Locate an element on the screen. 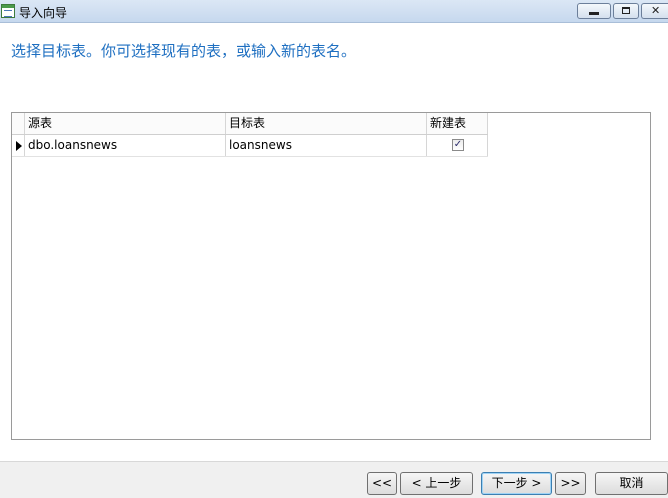 The width and height of the screenshot is (668, 498). cancel-button: 取消 is located at coordinates (631, 483).